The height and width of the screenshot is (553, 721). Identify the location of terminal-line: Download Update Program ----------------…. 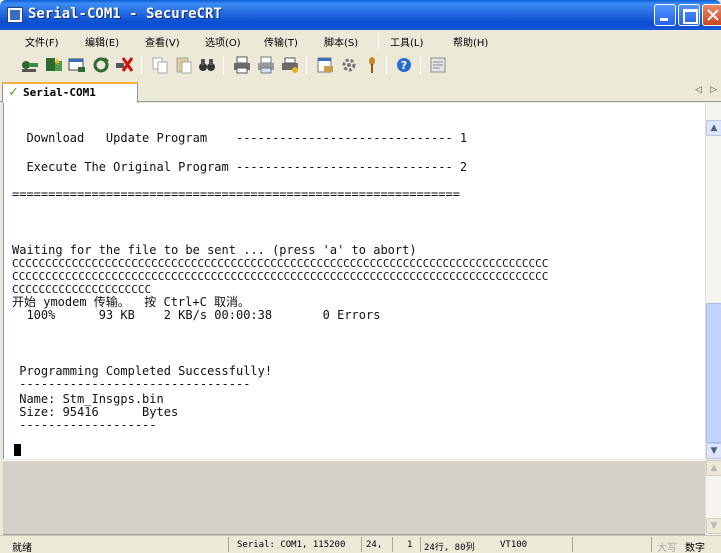
(240, 138).